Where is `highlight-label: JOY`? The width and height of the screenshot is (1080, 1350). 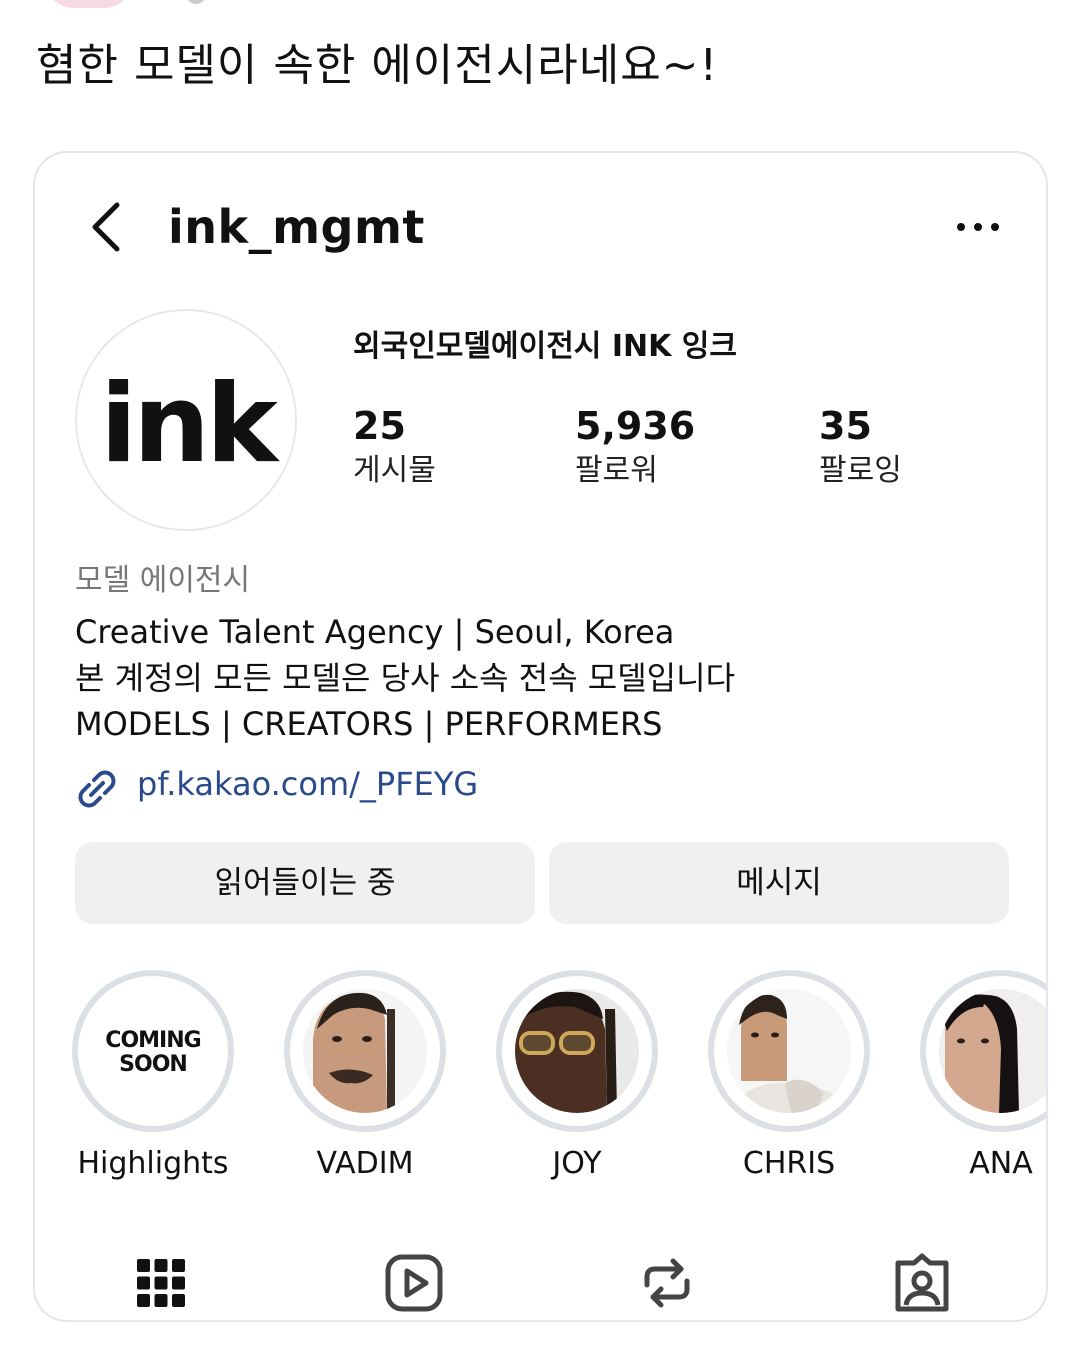
highlight-label: JOY is located at coordinates (577, 1163).